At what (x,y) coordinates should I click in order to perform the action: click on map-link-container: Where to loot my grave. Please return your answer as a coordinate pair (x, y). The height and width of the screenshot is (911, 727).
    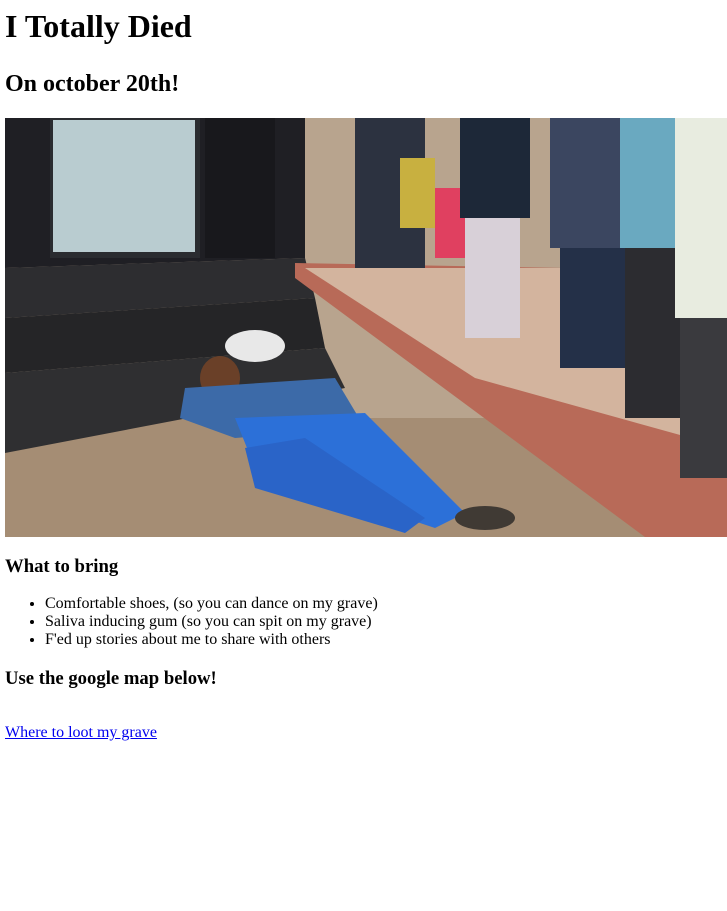
    Looking at the image, I should click on (363, 733).